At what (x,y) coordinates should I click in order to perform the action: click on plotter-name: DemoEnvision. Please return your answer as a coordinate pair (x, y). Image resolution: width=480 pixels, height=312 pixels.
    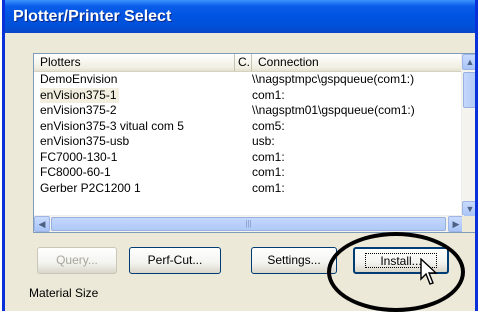
    Looking at the image, I should click on (79, 79).